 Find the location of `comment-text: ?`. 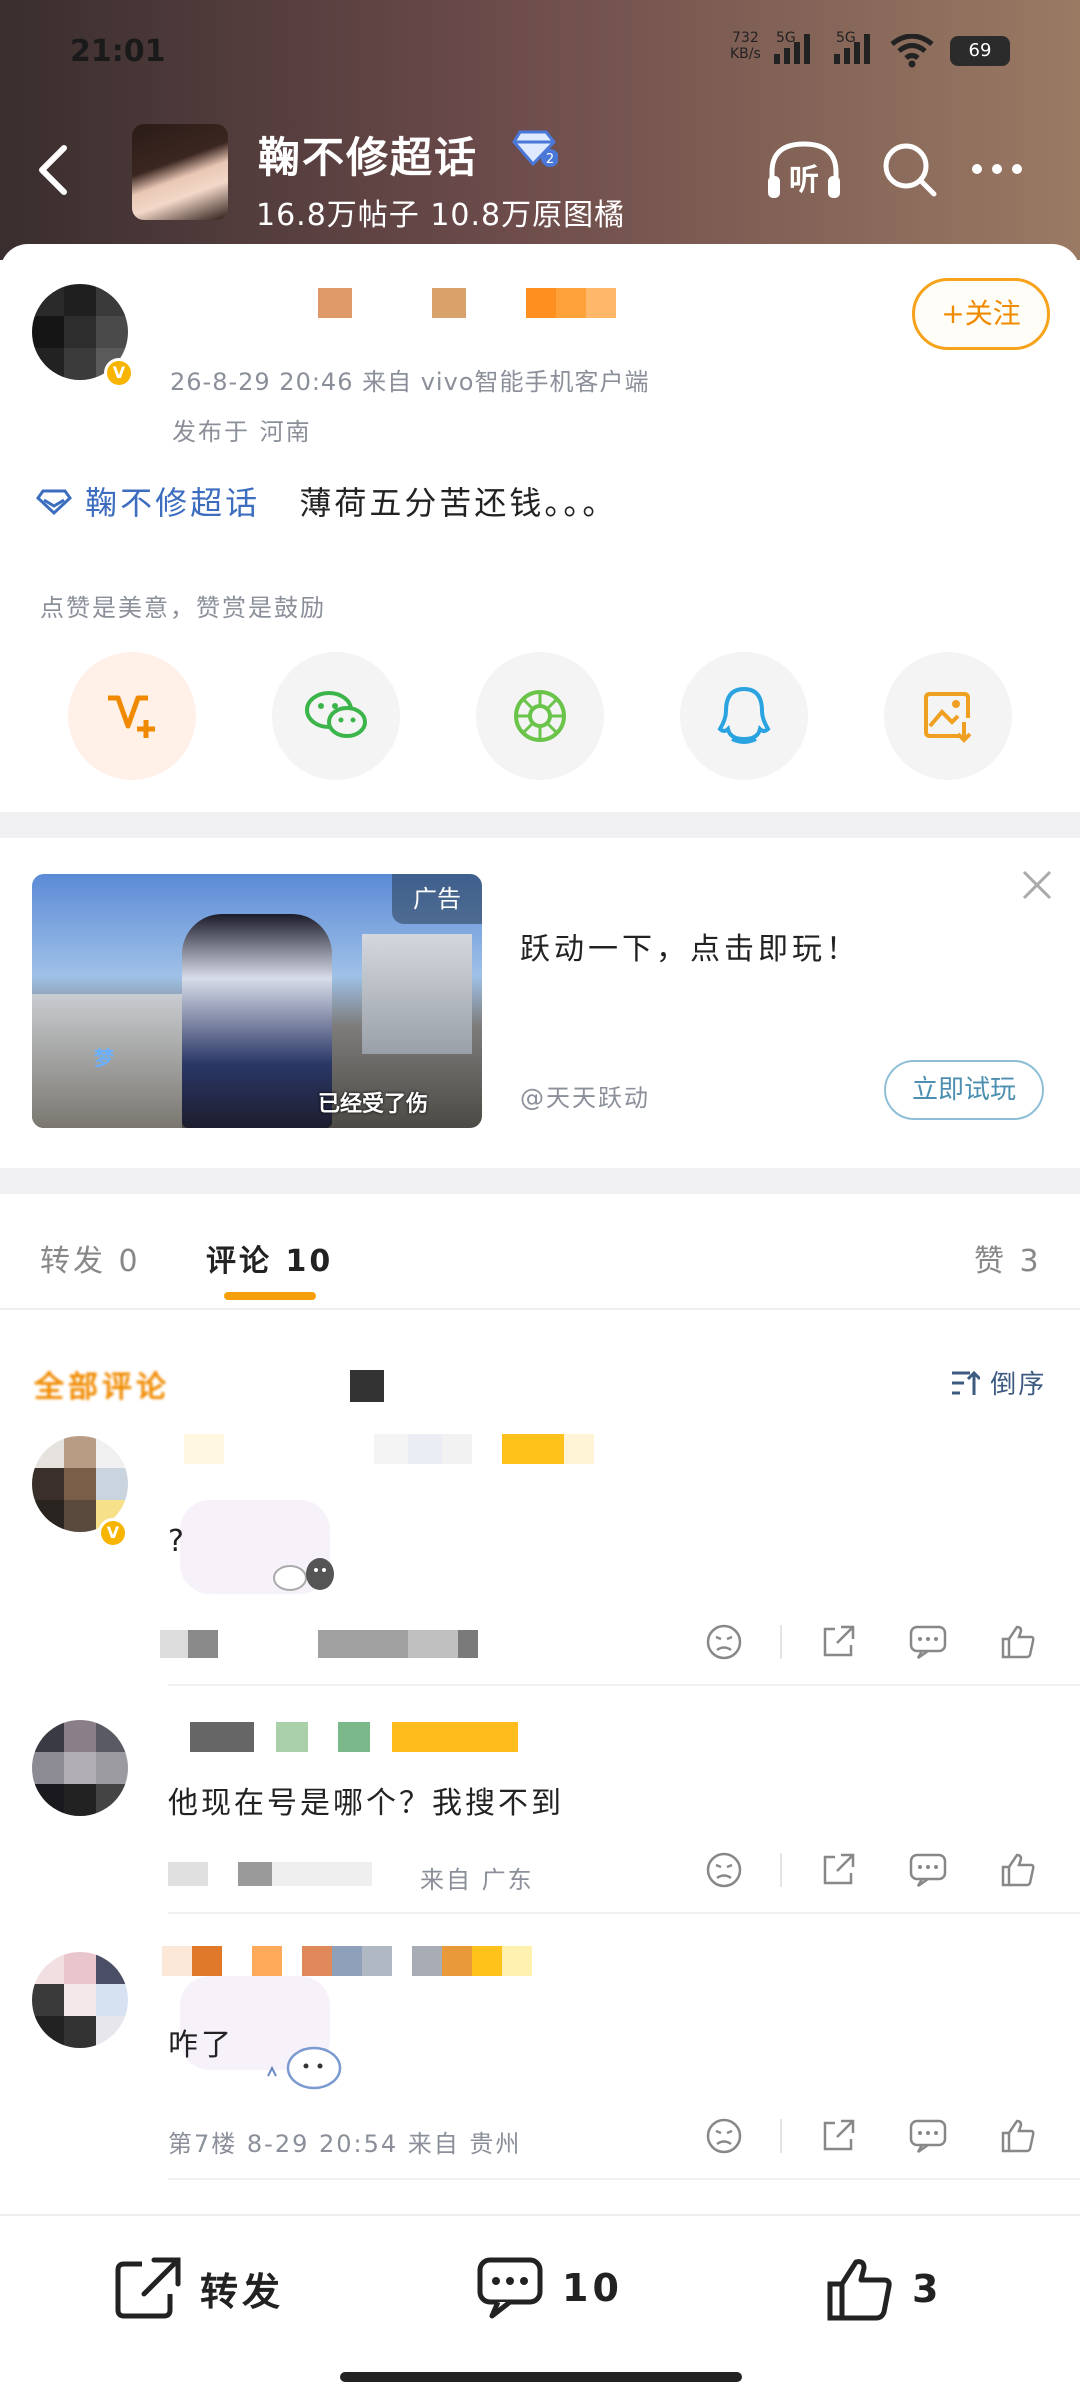

comment-text: ? is located at coordinates (177, 1541).